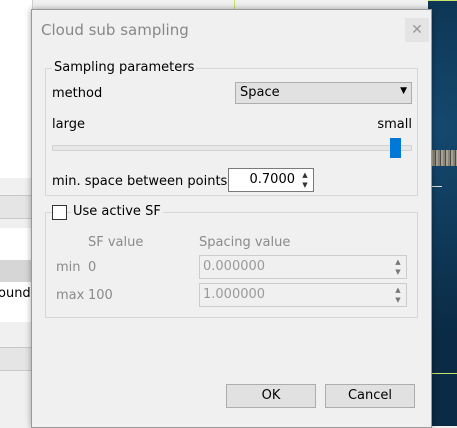 The height and width of the screenshot is (428, 457). I want to click on ok-button: OK, so click(271, 396).